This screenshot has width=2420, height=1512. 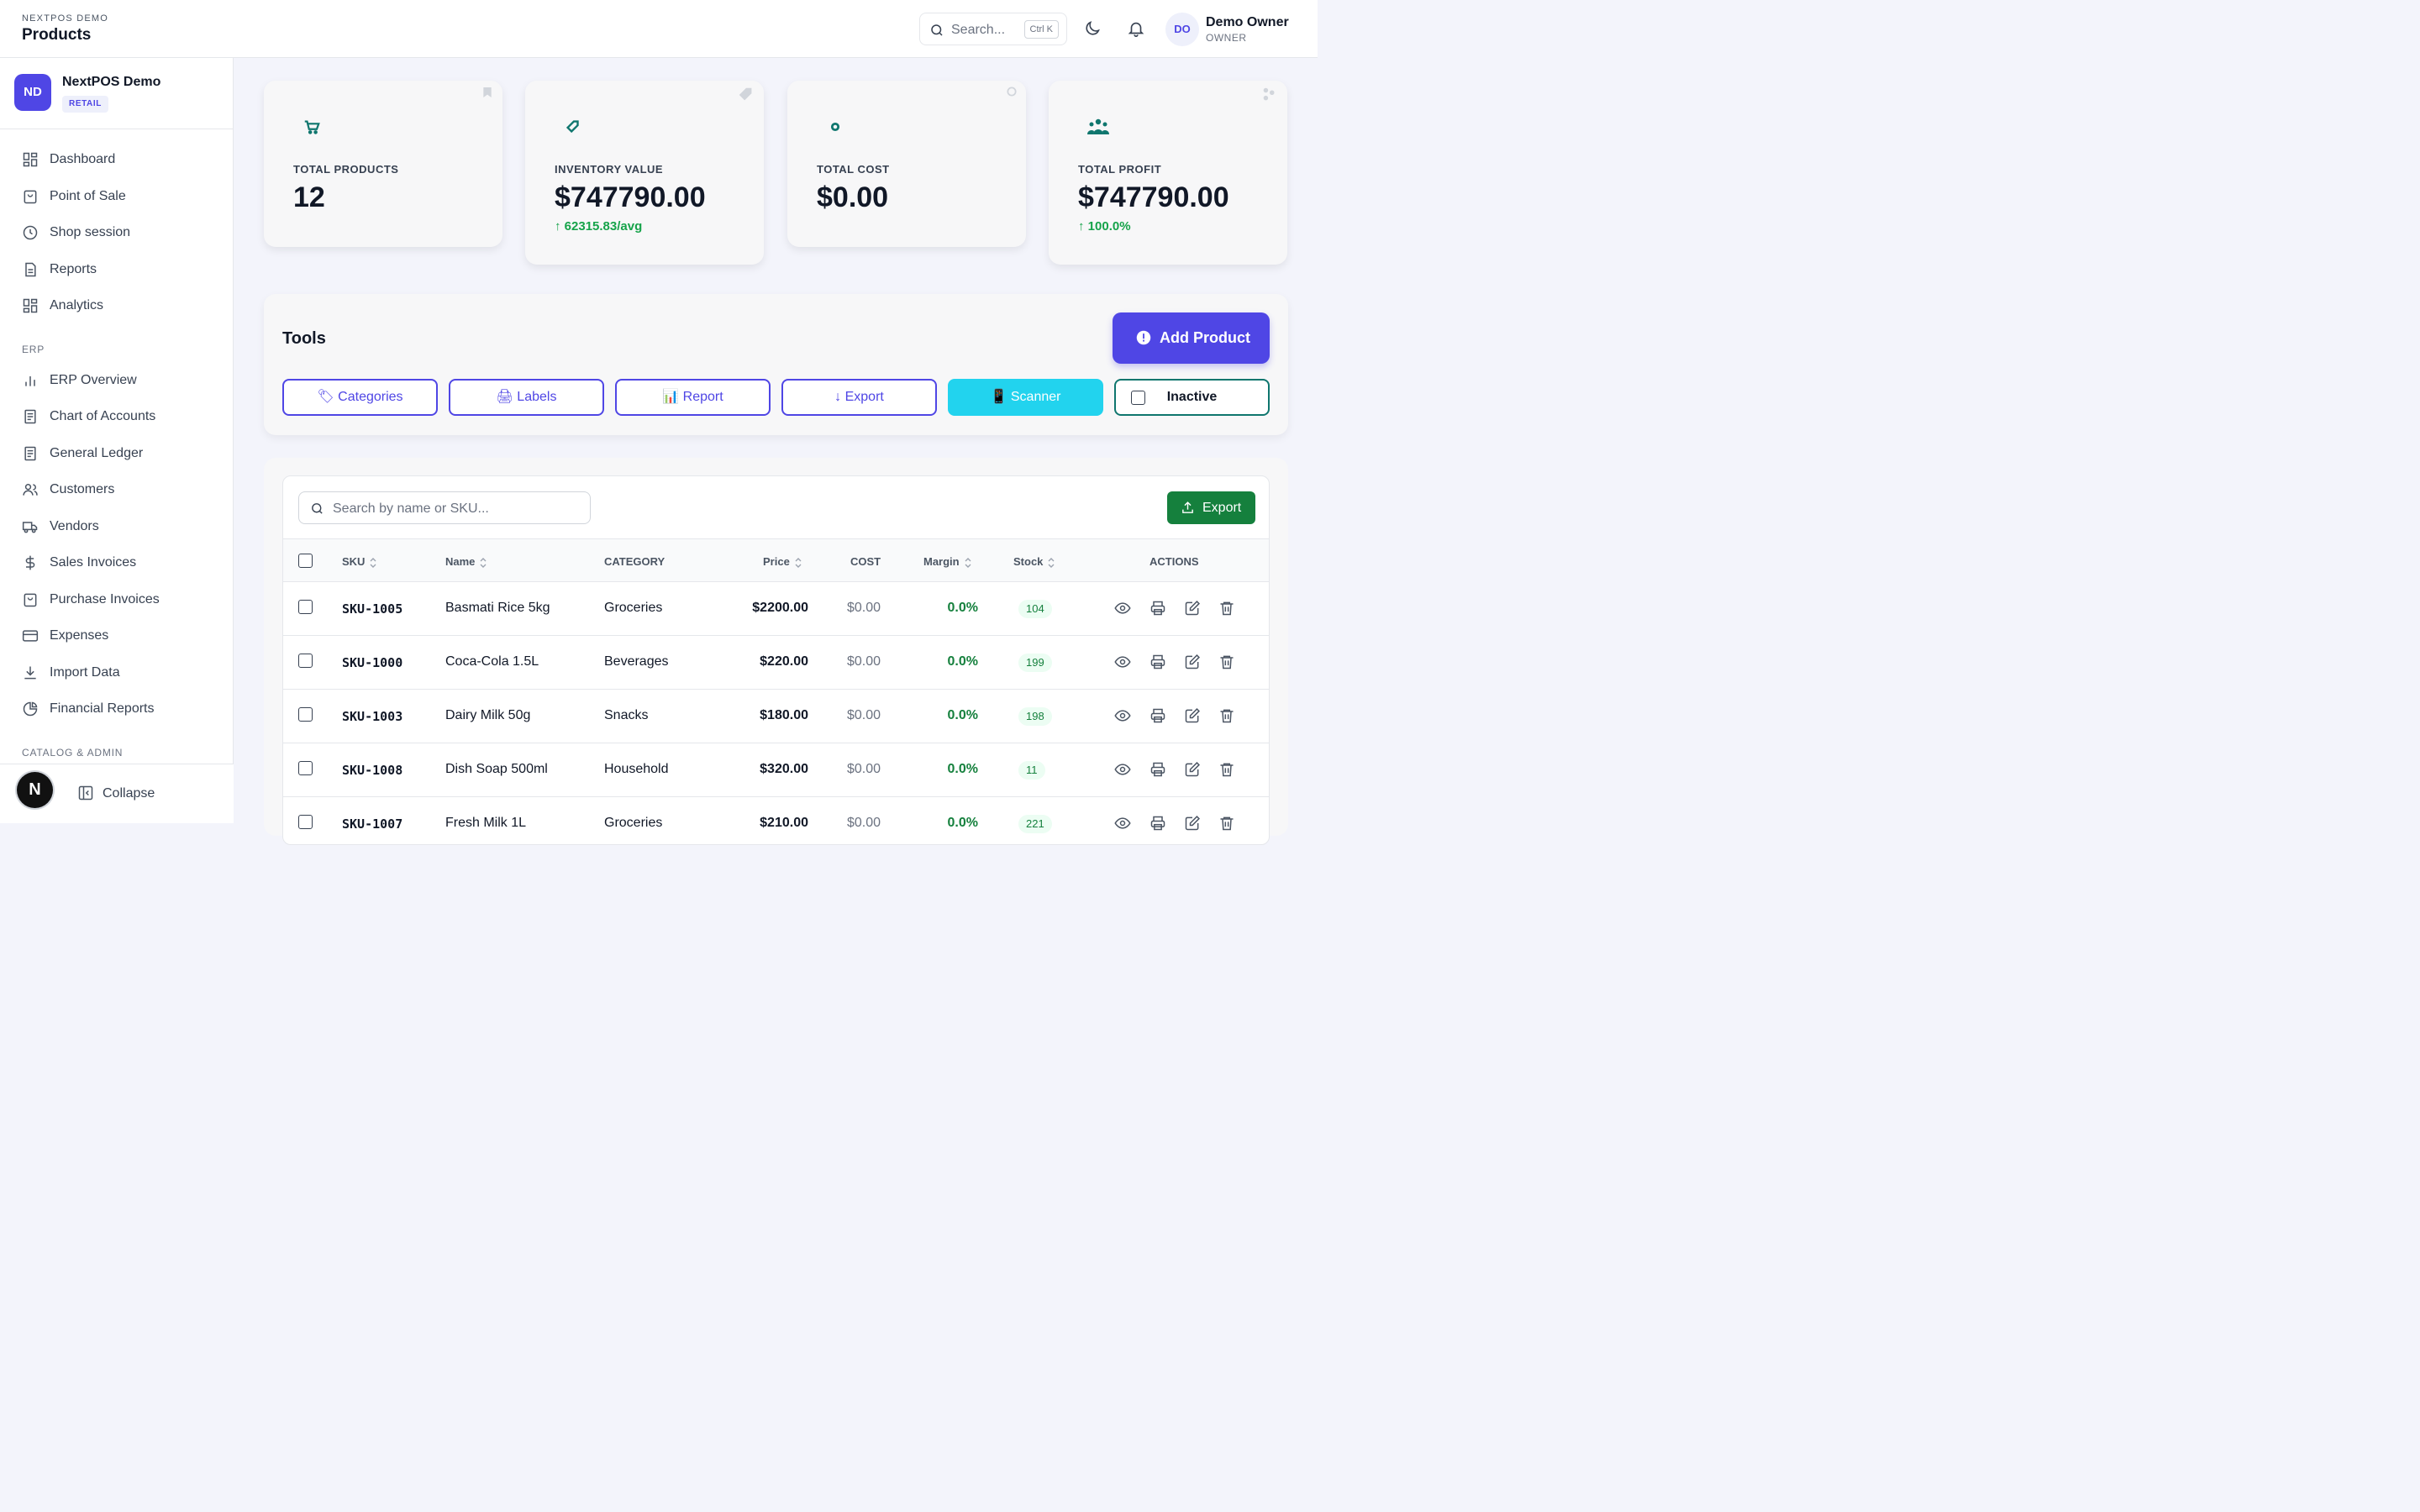 I want to click on labels-button: 🖨 Labels, so click(x=526, y=397).